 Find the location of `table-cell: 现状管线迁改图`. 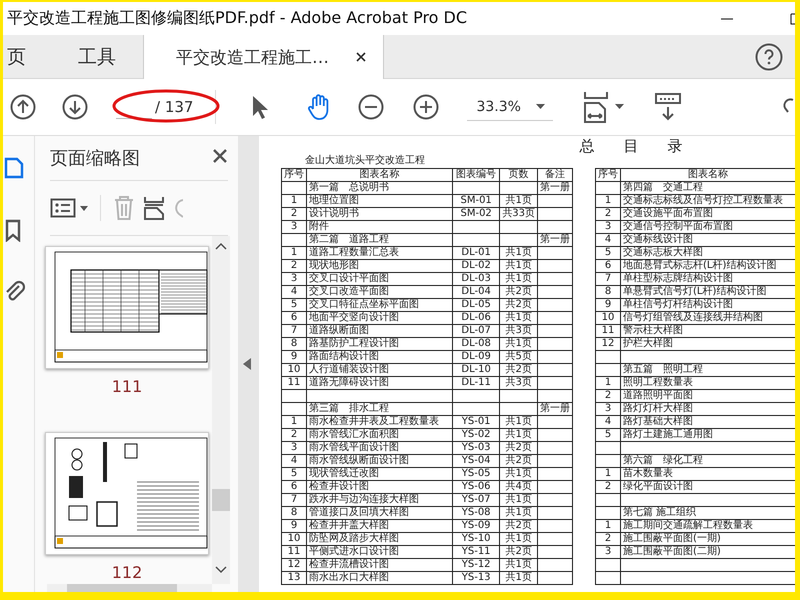

table-cell: 现状管线迁改图 is located at coordinates (379, 474).